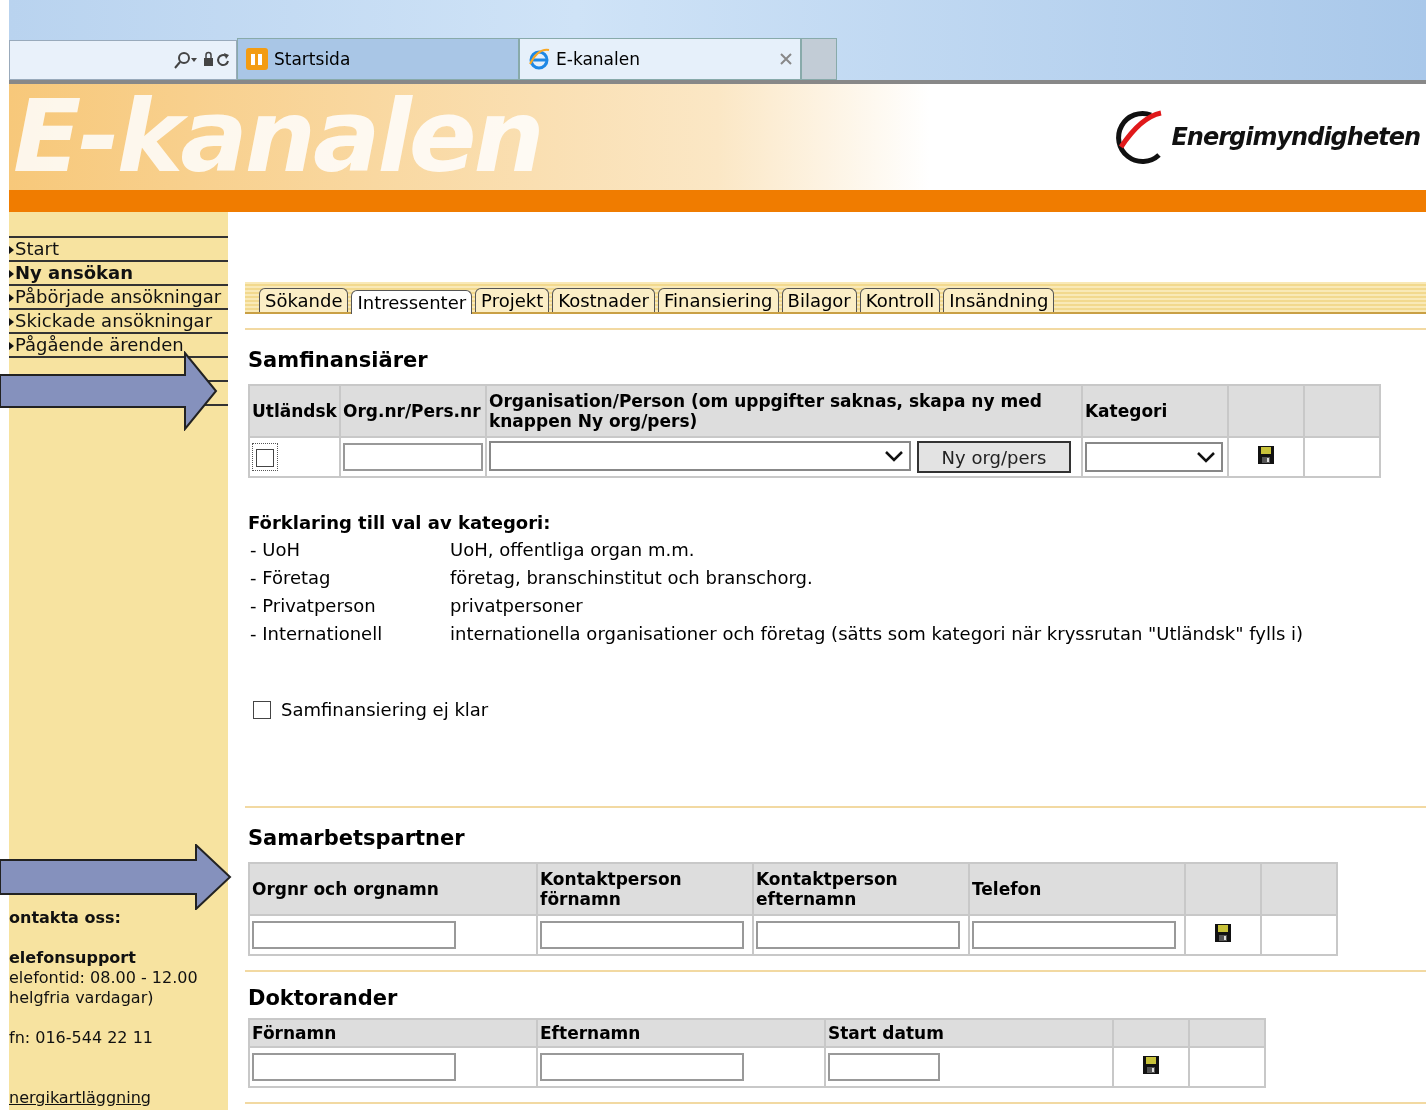 This screenshot has height=1110, width=1426. I want to click on column-header: Kontaktperson efternamn, so click(861, 889).